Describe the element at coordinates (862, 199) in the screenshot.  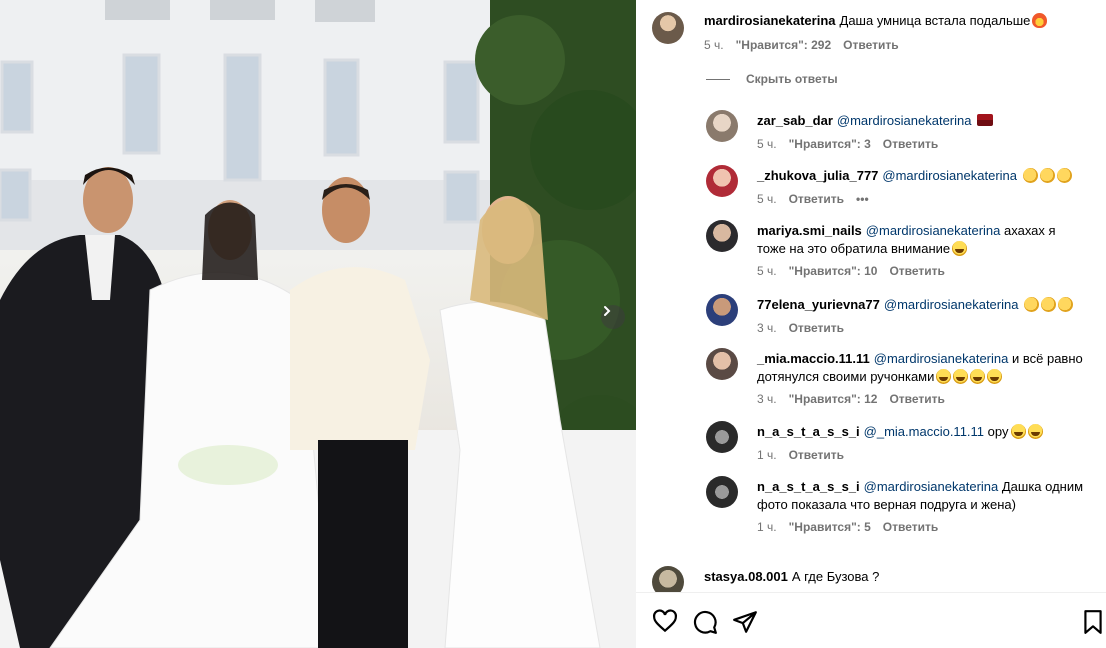
I see `more-options-button: •••` at that location.